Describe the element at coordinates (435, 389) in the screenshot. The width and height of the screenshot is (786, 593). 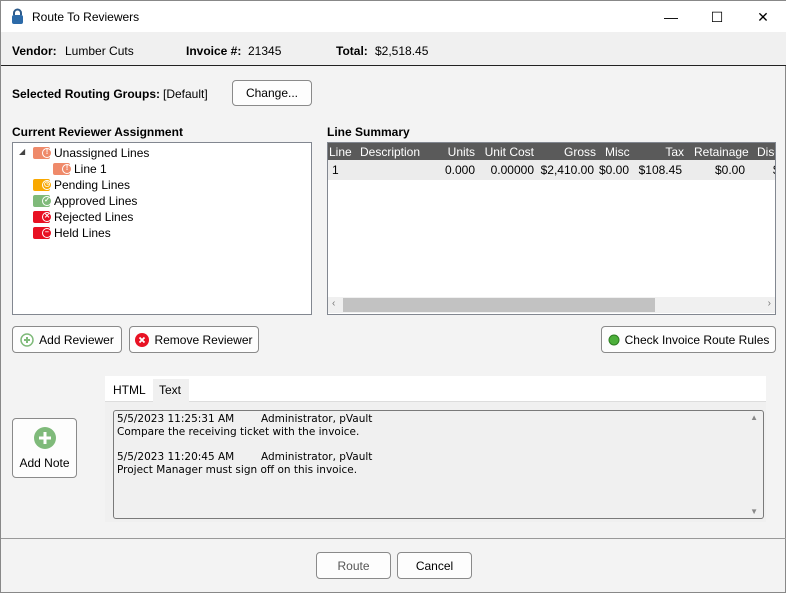
I see `notes-tab-strip: HTML Text` at that location.